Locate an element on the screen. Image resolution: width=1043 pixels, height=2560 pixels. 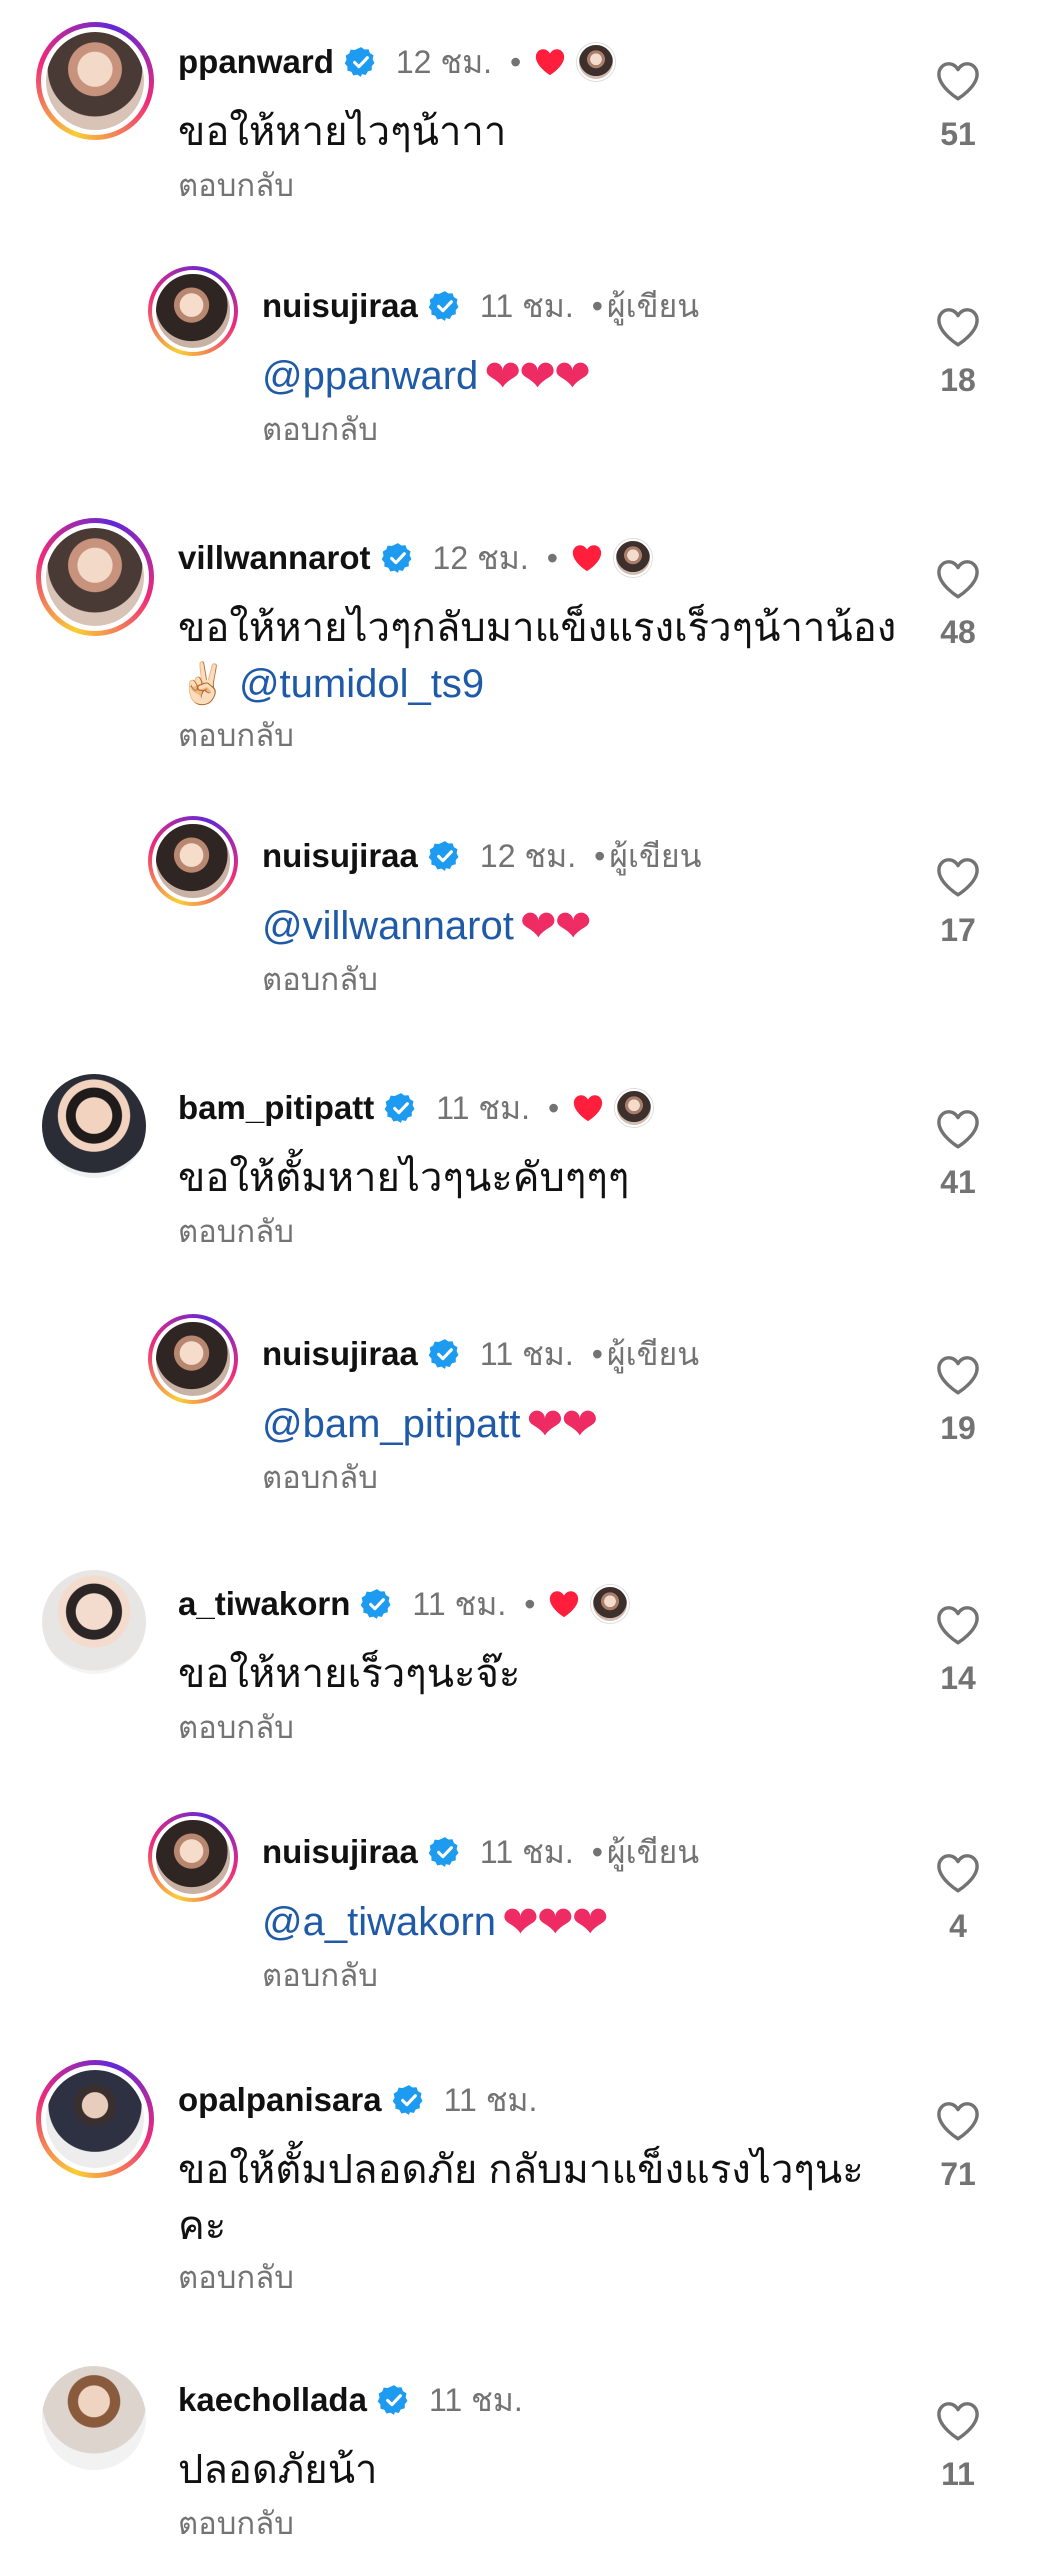
username: a_tiwakorn is located at coordinates (264, 1604).